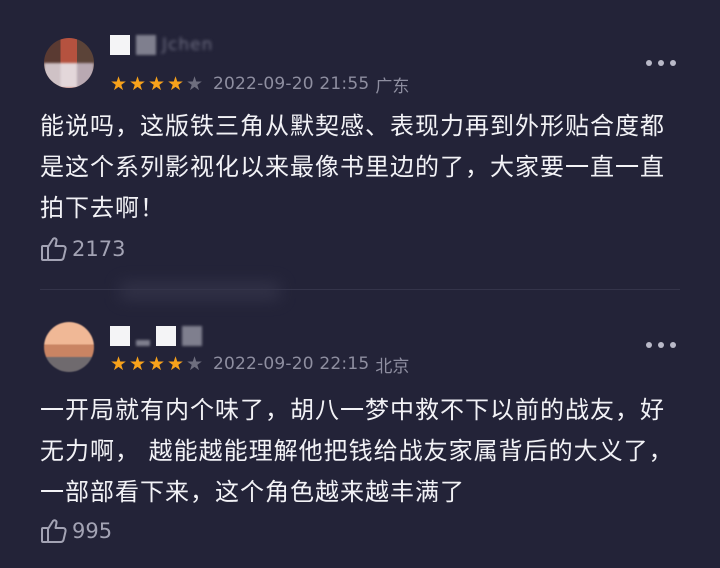 The image size is (720, 568). What do you see at coordinates (291, 364) in the screenshot?
I see `comment-date: 2022-09-20 22:15` at bounding box center [291, 364].